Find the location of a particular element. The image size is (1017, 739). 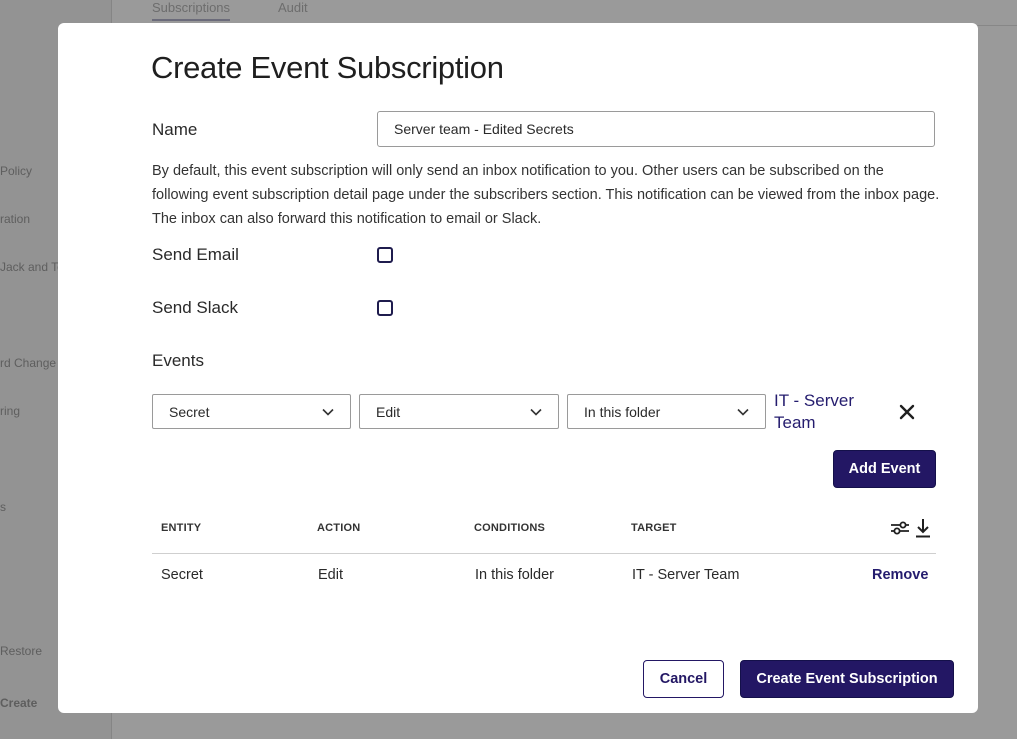

send-email-checkbox is located at coordinates (385, 255).